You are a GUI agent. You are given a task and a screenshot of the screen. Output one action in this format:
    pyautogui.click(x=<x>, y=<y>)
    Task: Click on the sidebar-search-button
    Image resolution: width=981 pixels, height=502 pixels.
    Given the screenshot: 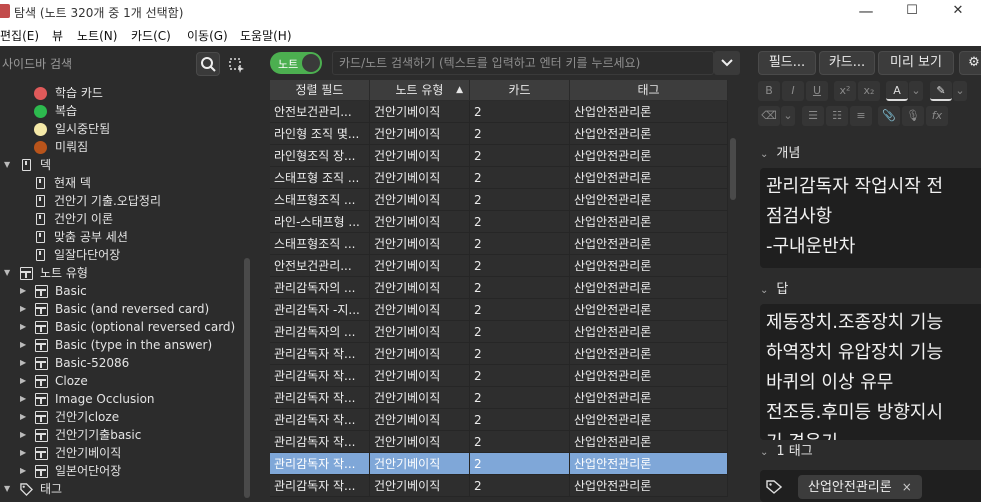 What is the action you would take?
    pyautogui.click(x=208, y=64)
    